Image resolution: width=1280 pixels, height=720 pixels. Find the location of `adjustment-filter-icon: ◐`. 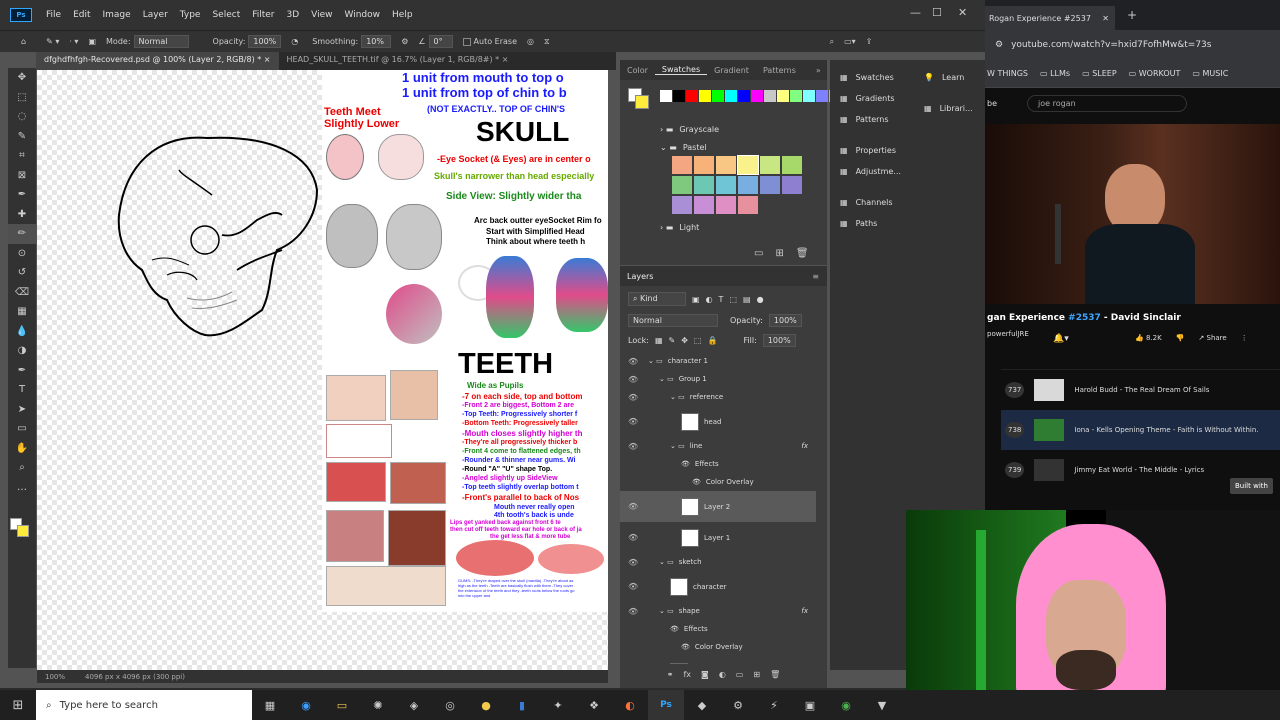

adjustment-filter-icon: ◐ is located at coordinates (709, 299).